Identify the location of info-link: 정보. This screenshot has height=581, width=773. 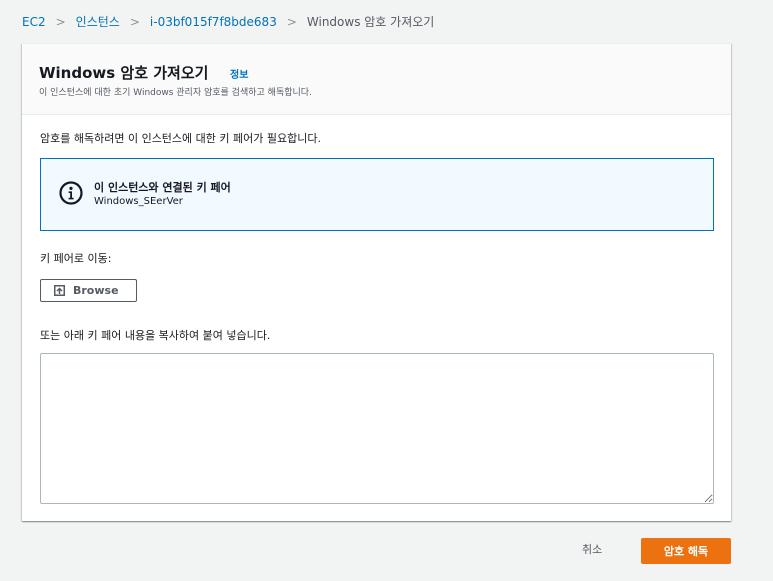
(239, 73).